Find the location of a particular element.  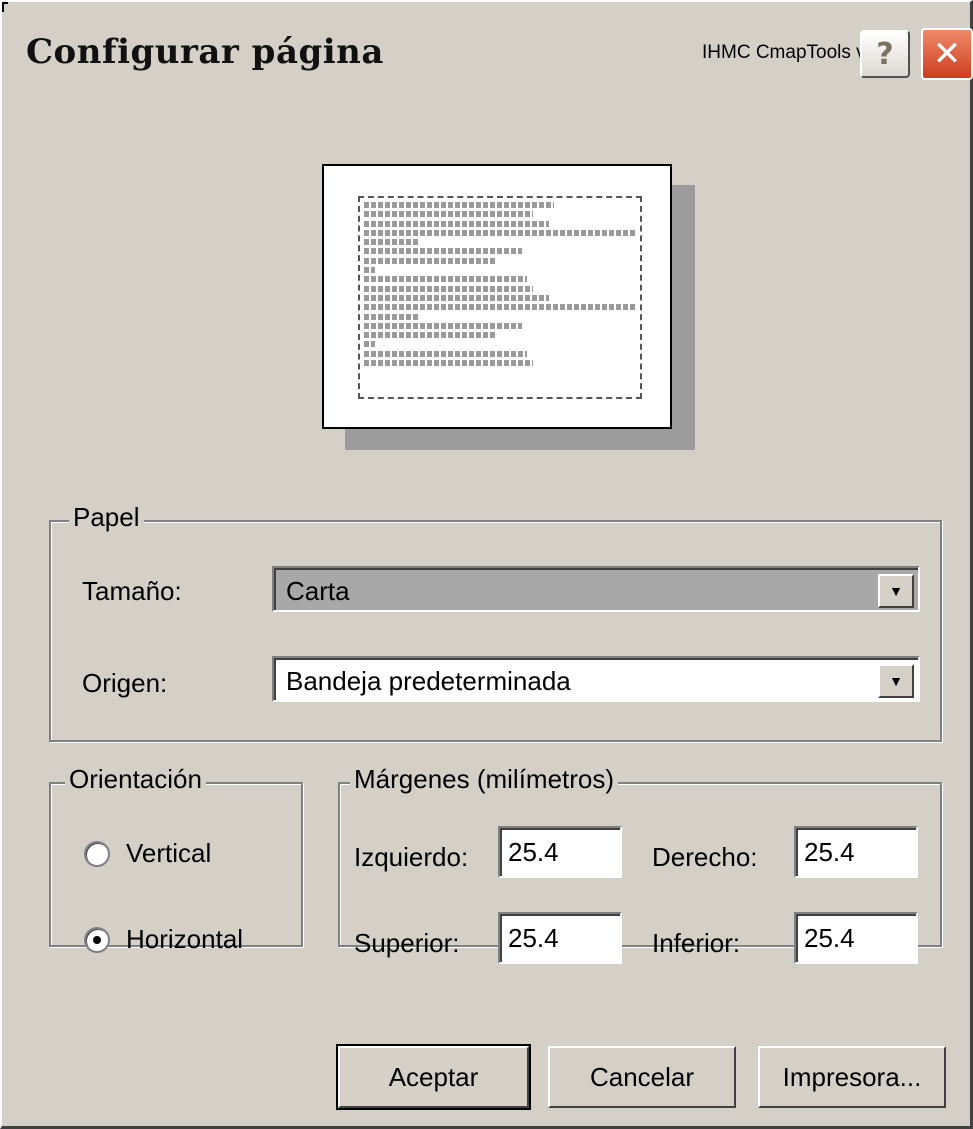

paper-source-select-border: Bandeja predeterminada ▼ is located at coordinates (596, 679).